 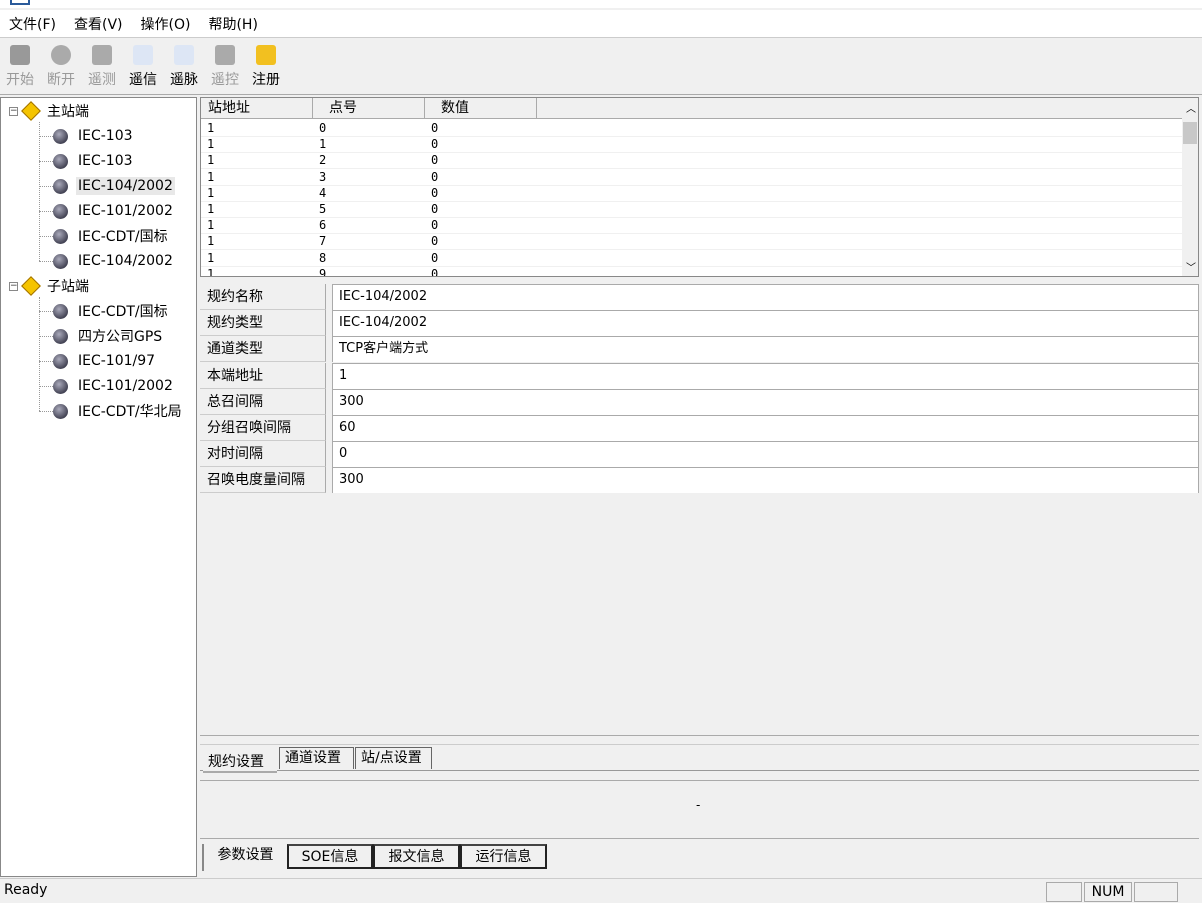 I want to click on table-cell: 6, so click(x=323, y=225).